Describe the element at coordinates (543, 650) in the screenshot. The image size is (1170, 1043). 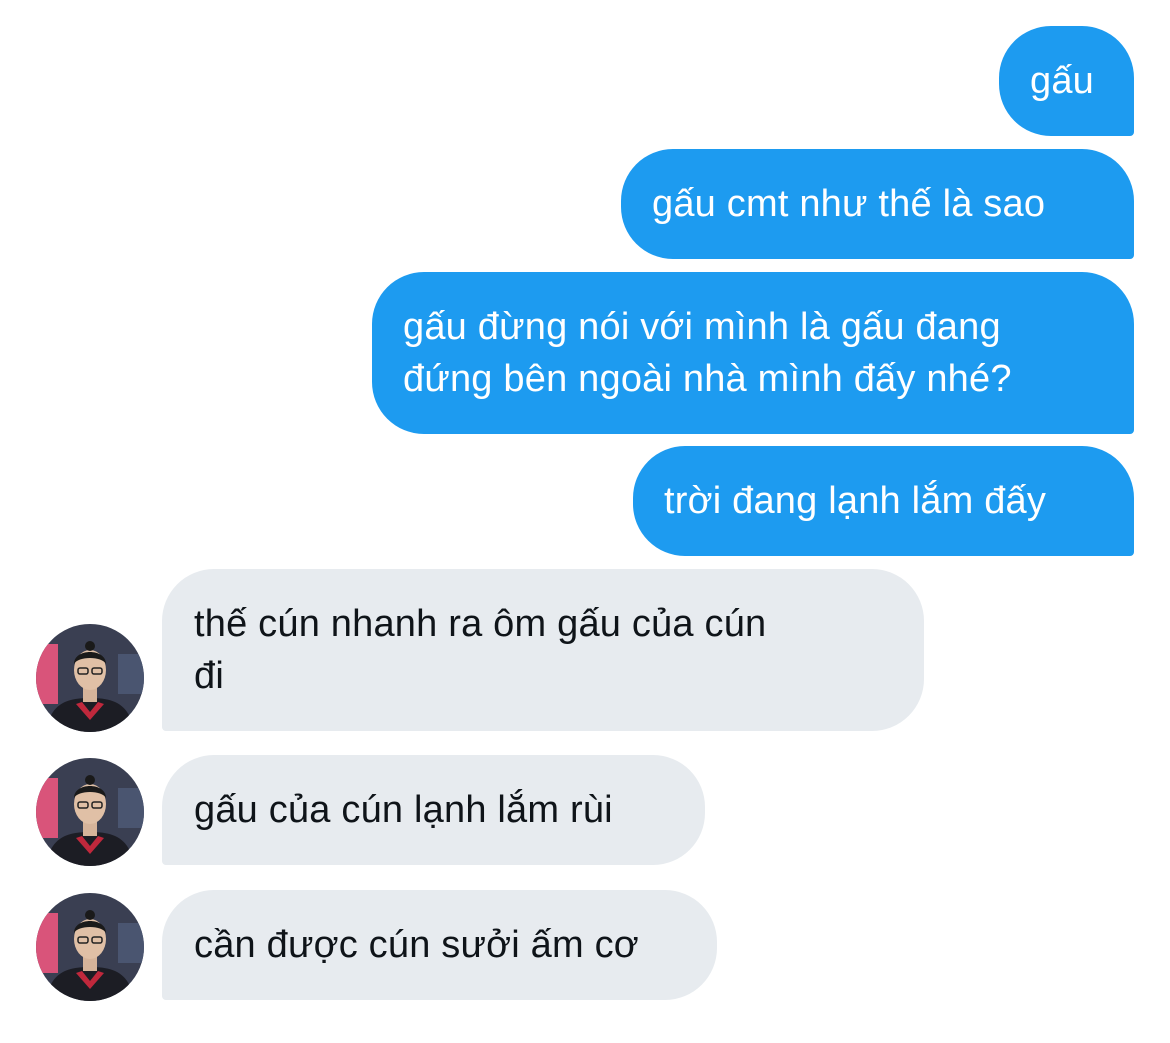
I see `received-message-bubble: thế cún nhanh ra ôm gấu của cún đi` at that location.